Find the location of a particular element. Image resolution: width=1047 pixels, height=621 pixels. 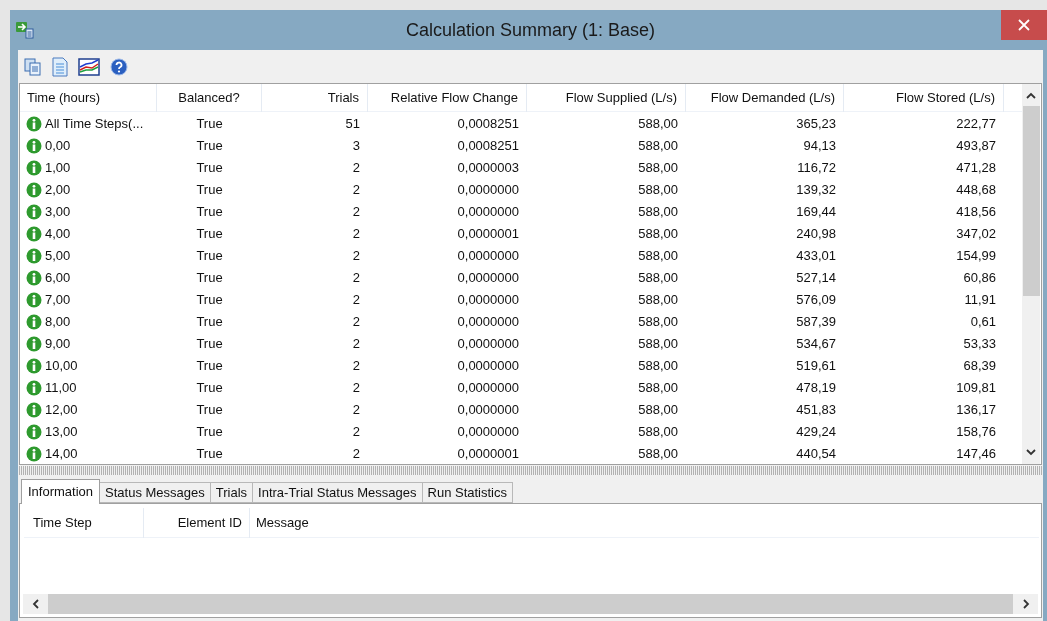

document-icon is located at coordinates (60, 66).